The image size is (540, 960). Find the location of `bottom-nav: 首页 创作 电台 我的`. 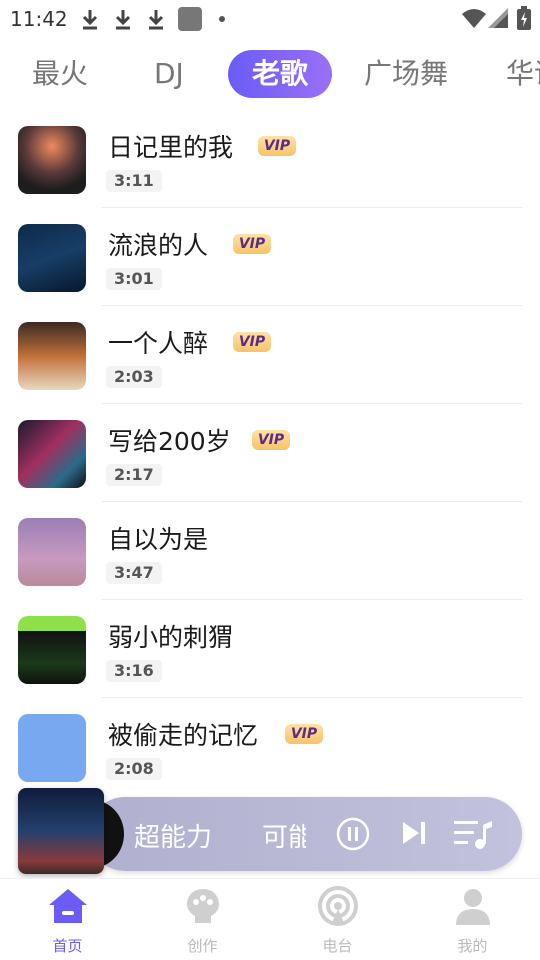

bottom-nav: 首页 创作 电台 我的 is located at coordinates (270, 919).